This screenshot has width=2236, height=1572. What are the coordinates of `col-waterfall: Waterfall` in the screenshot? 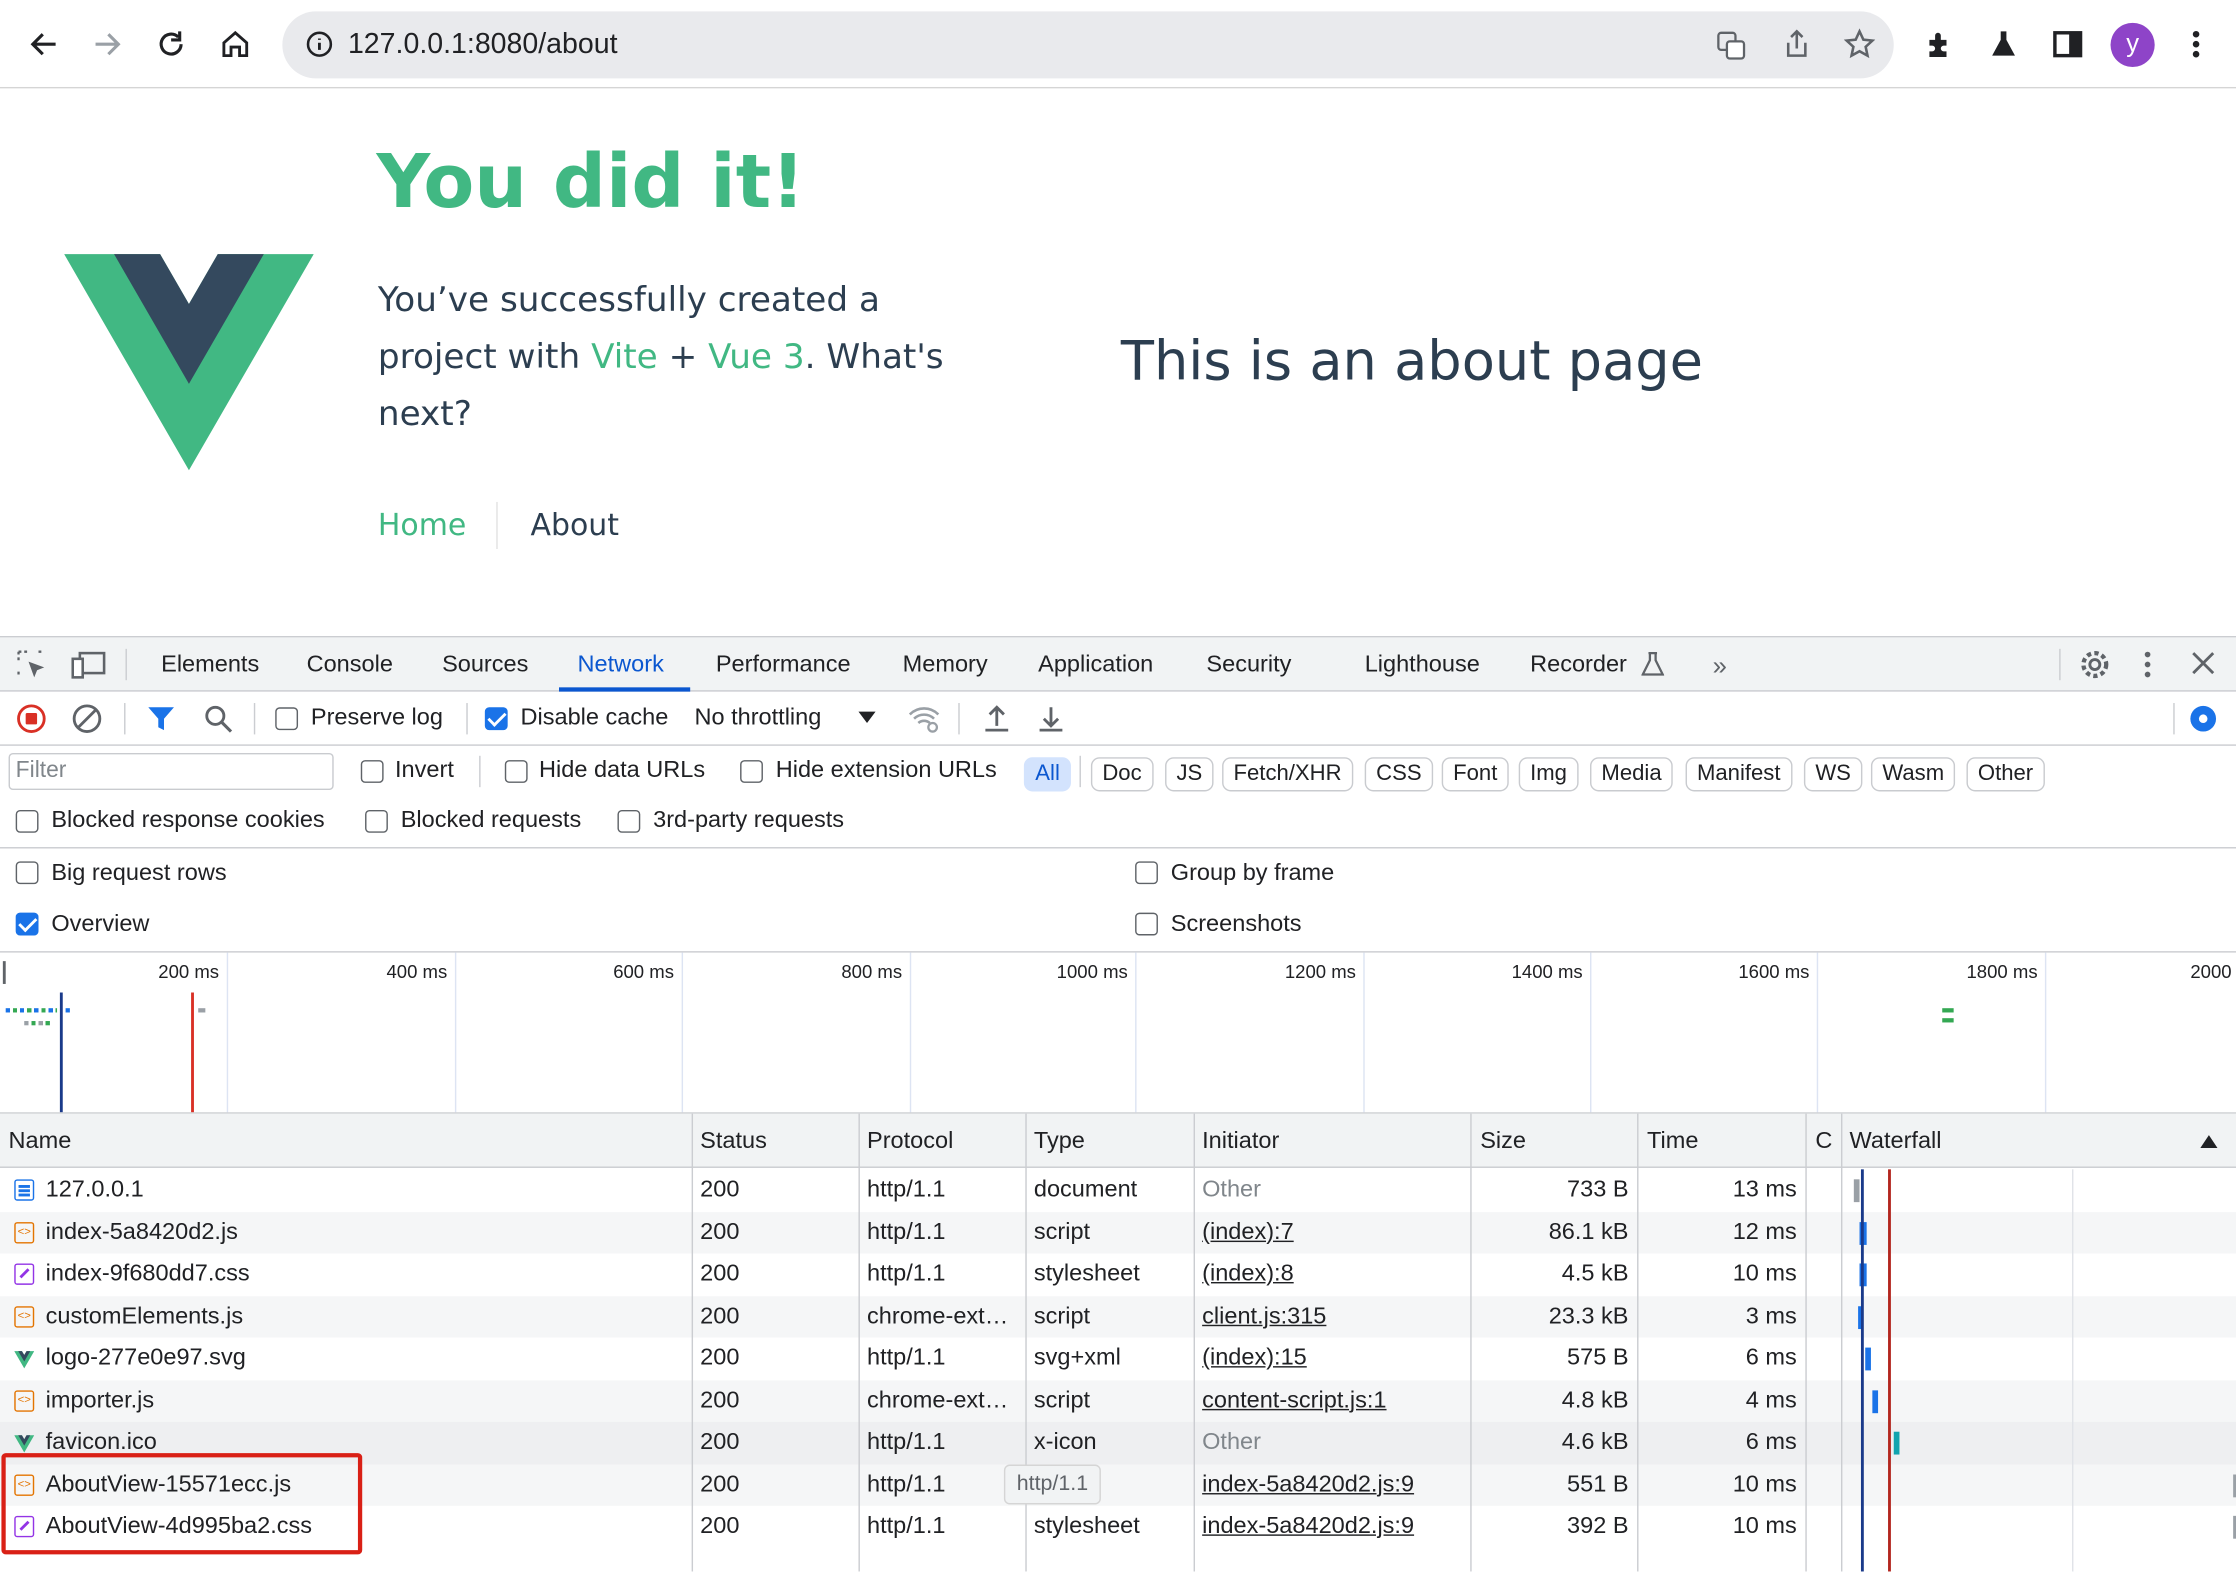 It's located at (1896, 1141).